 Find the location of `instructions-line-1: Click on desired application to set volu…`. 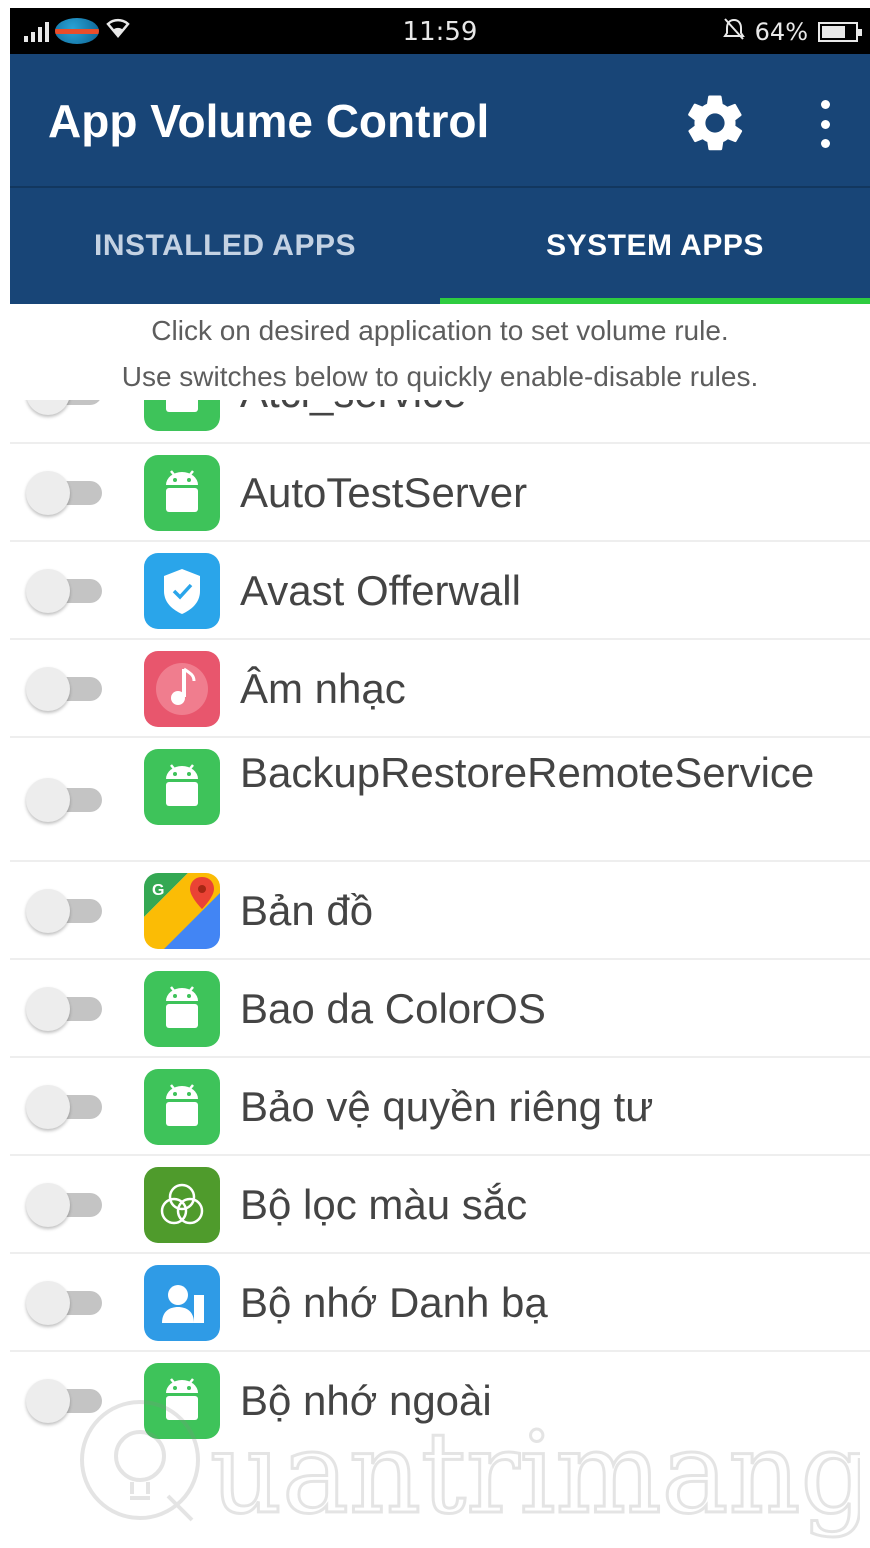

instructions-line-1: Click on desired application to set volu… is located at coordinates (440, 330).